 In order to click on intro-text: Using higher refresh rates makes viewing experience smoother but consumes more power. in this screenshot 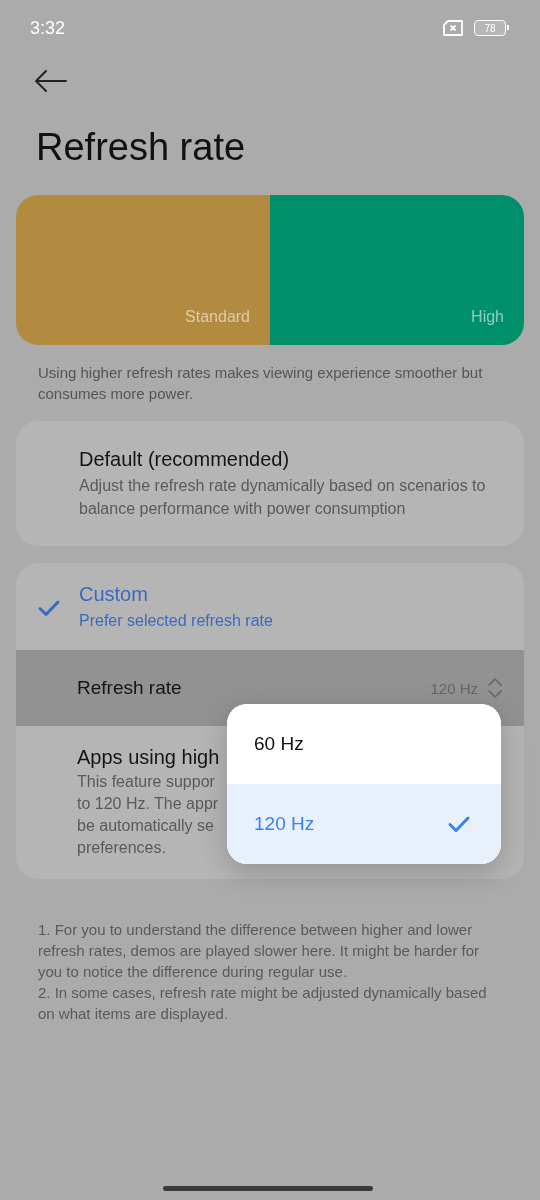, I will do `click(261, 383)`.